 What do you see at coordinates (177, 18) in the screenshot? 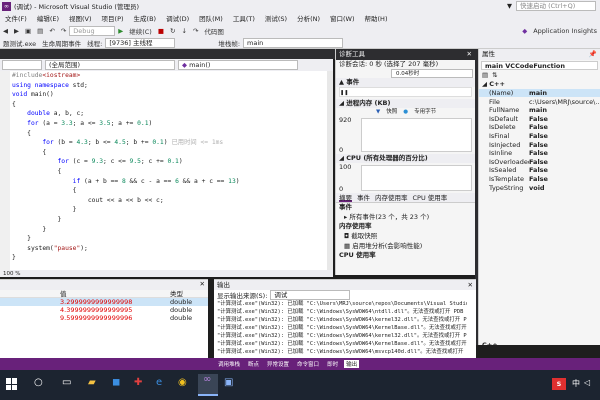
I see `menu-item: 调试(D)` at bounding box center [177, 18].